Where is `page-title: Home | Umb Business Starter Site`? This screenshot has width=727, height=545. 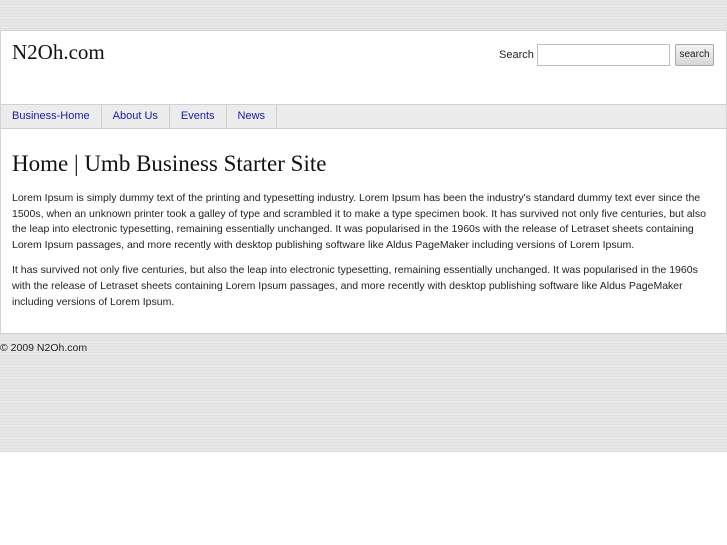 page-title: Home | Umb Business Starter Site is located at coordinates (169, 163).